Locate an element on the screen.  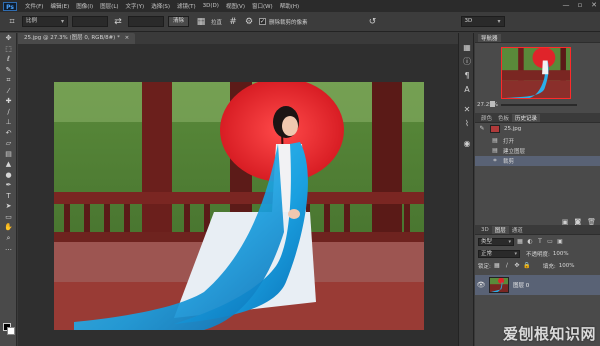
character-panel-icon: A is located at coordinates (467, 90).